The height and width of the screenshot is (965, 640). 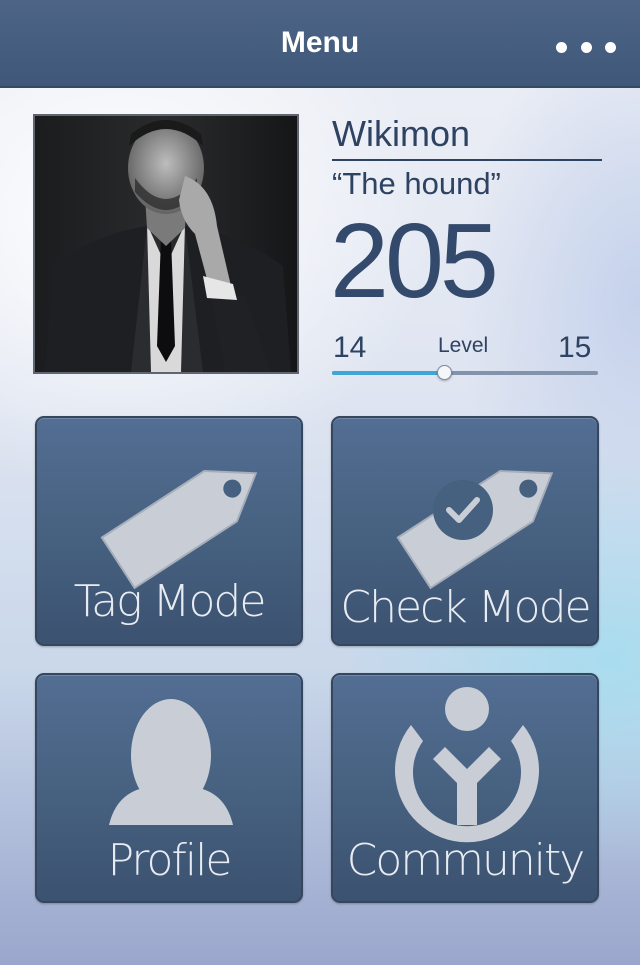 I want to click on tag-mode-label: Tag Mode, so click(x=170, y=601).